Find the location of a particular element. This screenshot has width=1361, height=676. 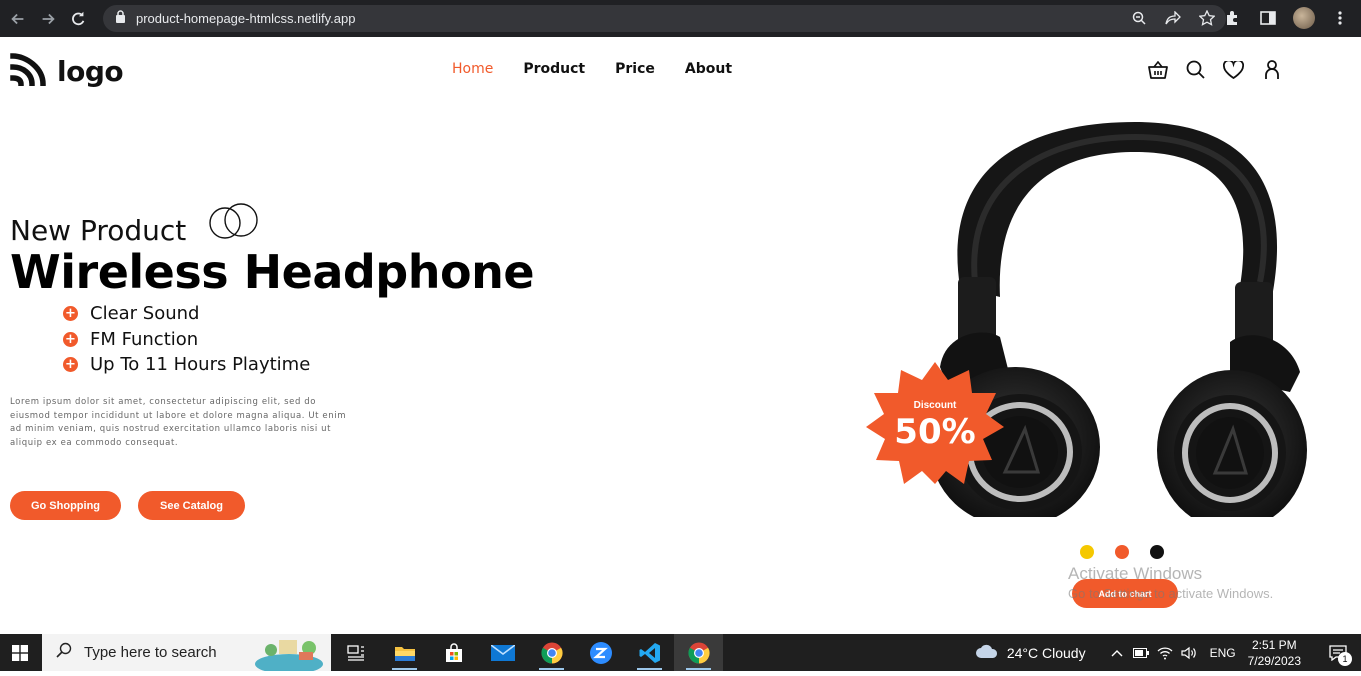

rings-decoration-icon is located at coordinates (234, 223).